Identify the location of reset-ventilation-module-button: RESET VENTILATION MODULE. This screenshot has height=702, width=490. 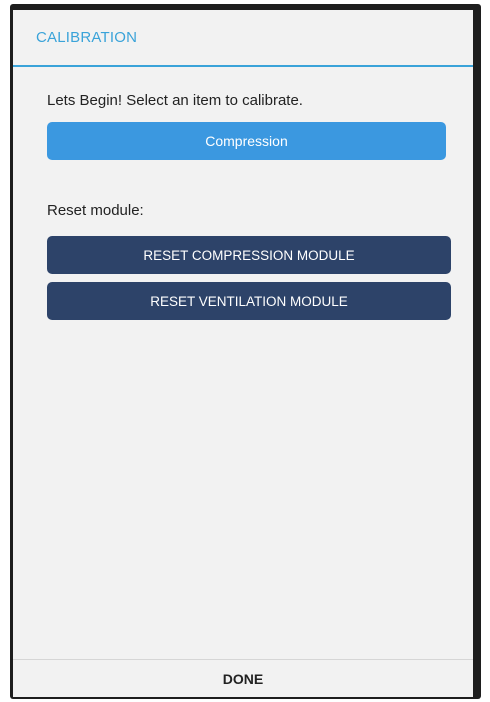
(249, 301).